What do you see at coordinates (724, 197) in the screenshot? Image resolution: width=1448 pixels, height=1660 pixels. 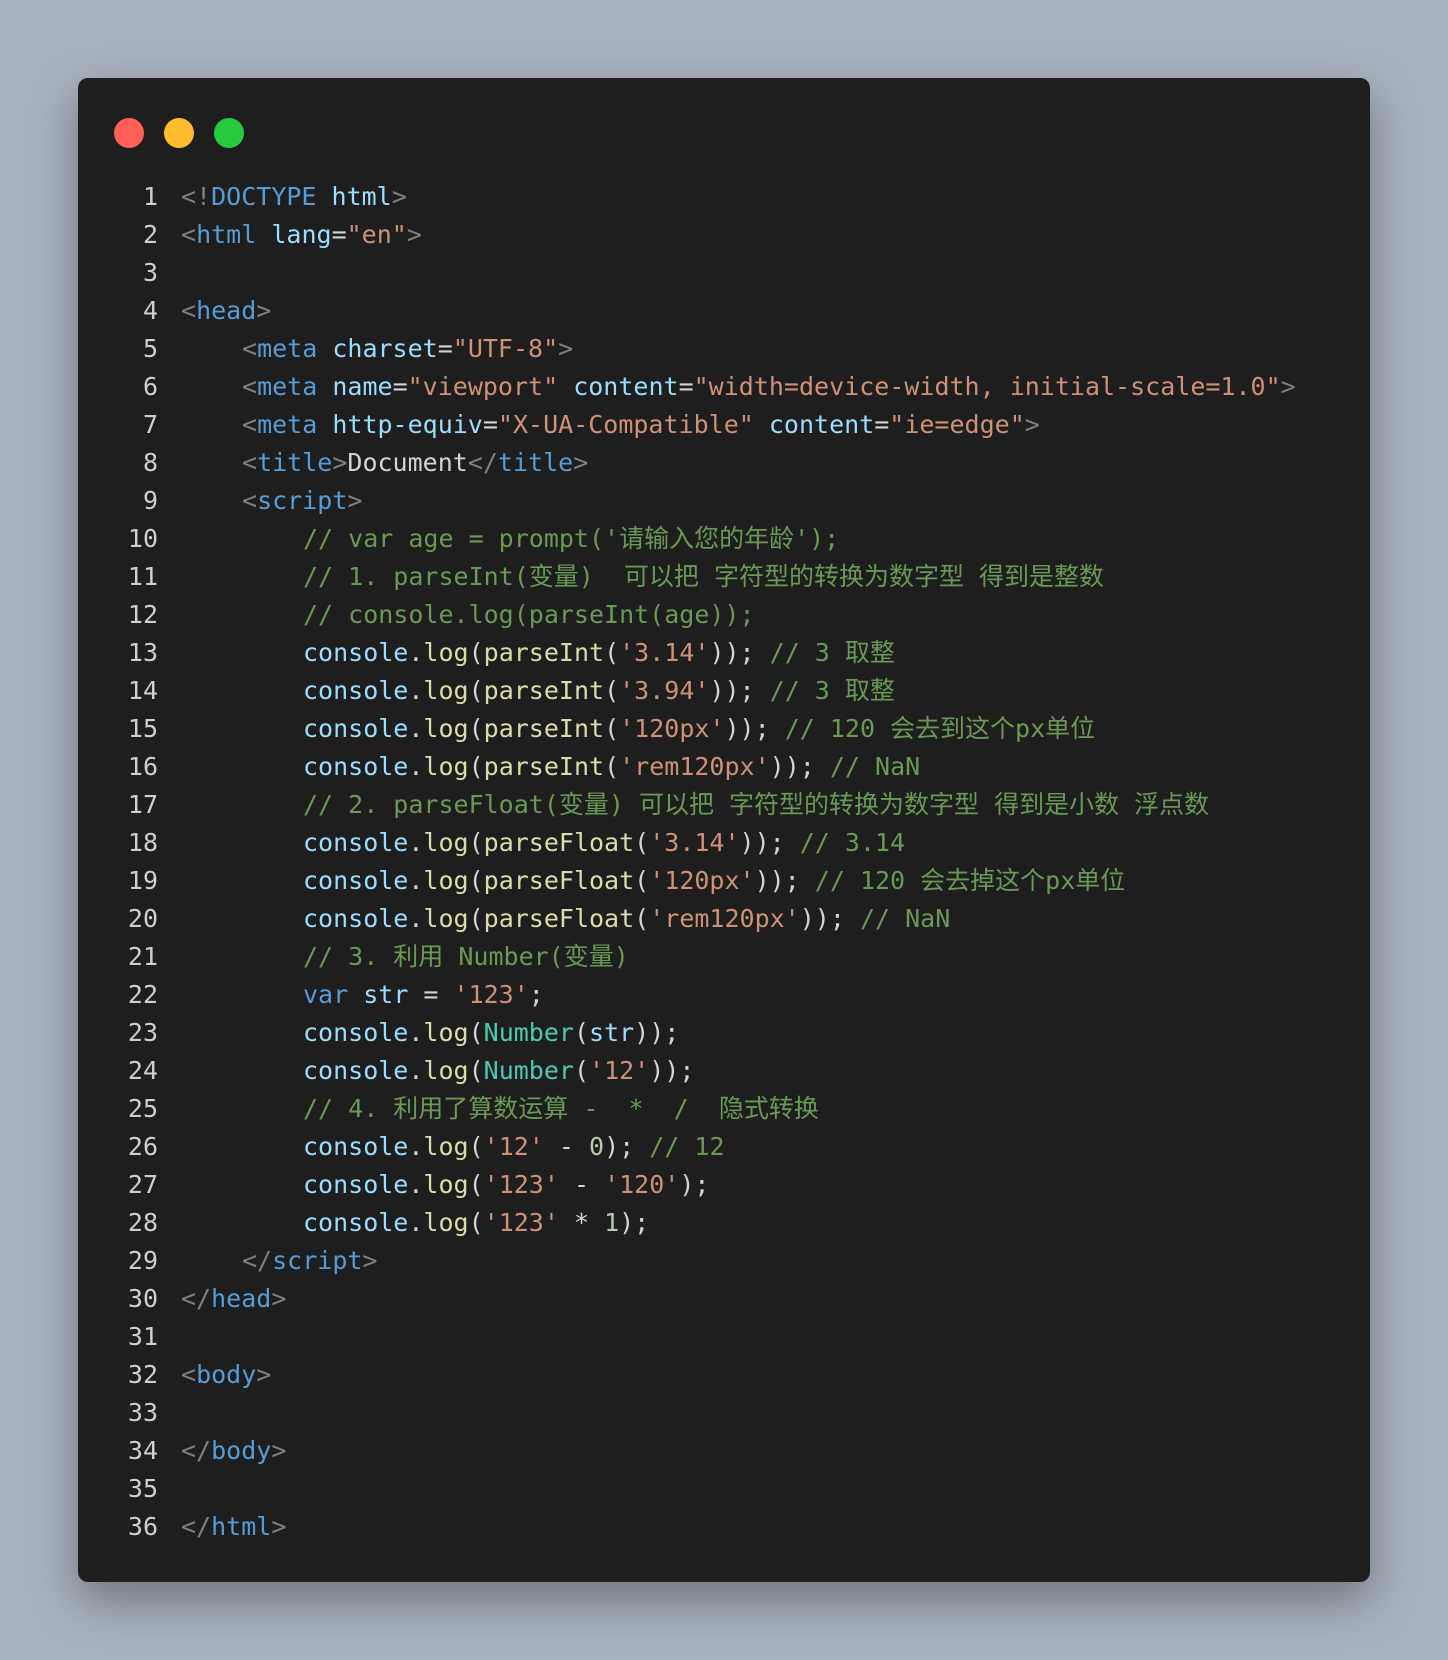 I see `code-line: 1 <!DOCTYPE html>` at bounding box center [724, 197].